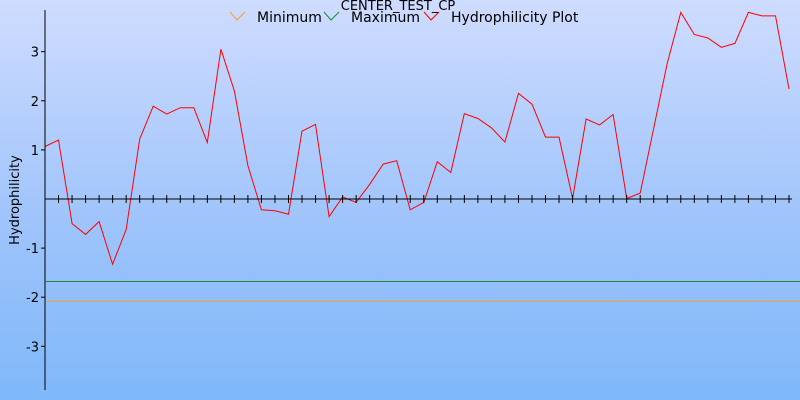 The image size is (800, 400). Describe the element at coordinates (32, 347) in the screenshot. I see `y-tick-label: -3` at that location.